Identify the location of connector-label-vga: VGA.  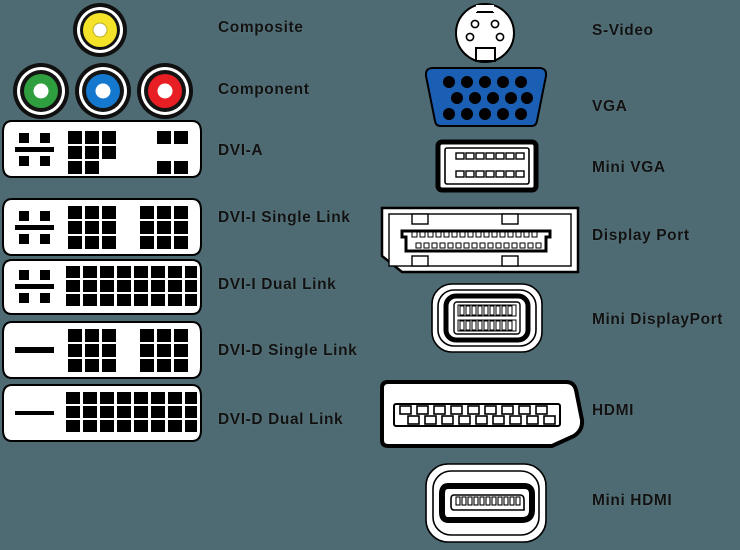
(610, 106).